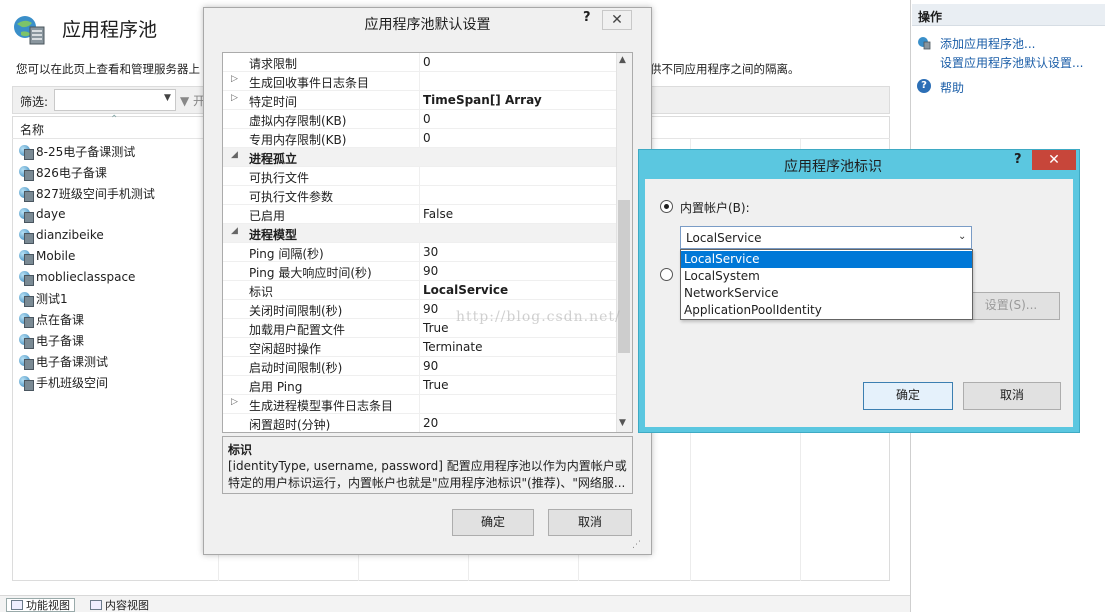 This screenshot has height=612, width=1105. I want to click on dropdown-option: ApplicationPoolIdentity, so click(826, 310).